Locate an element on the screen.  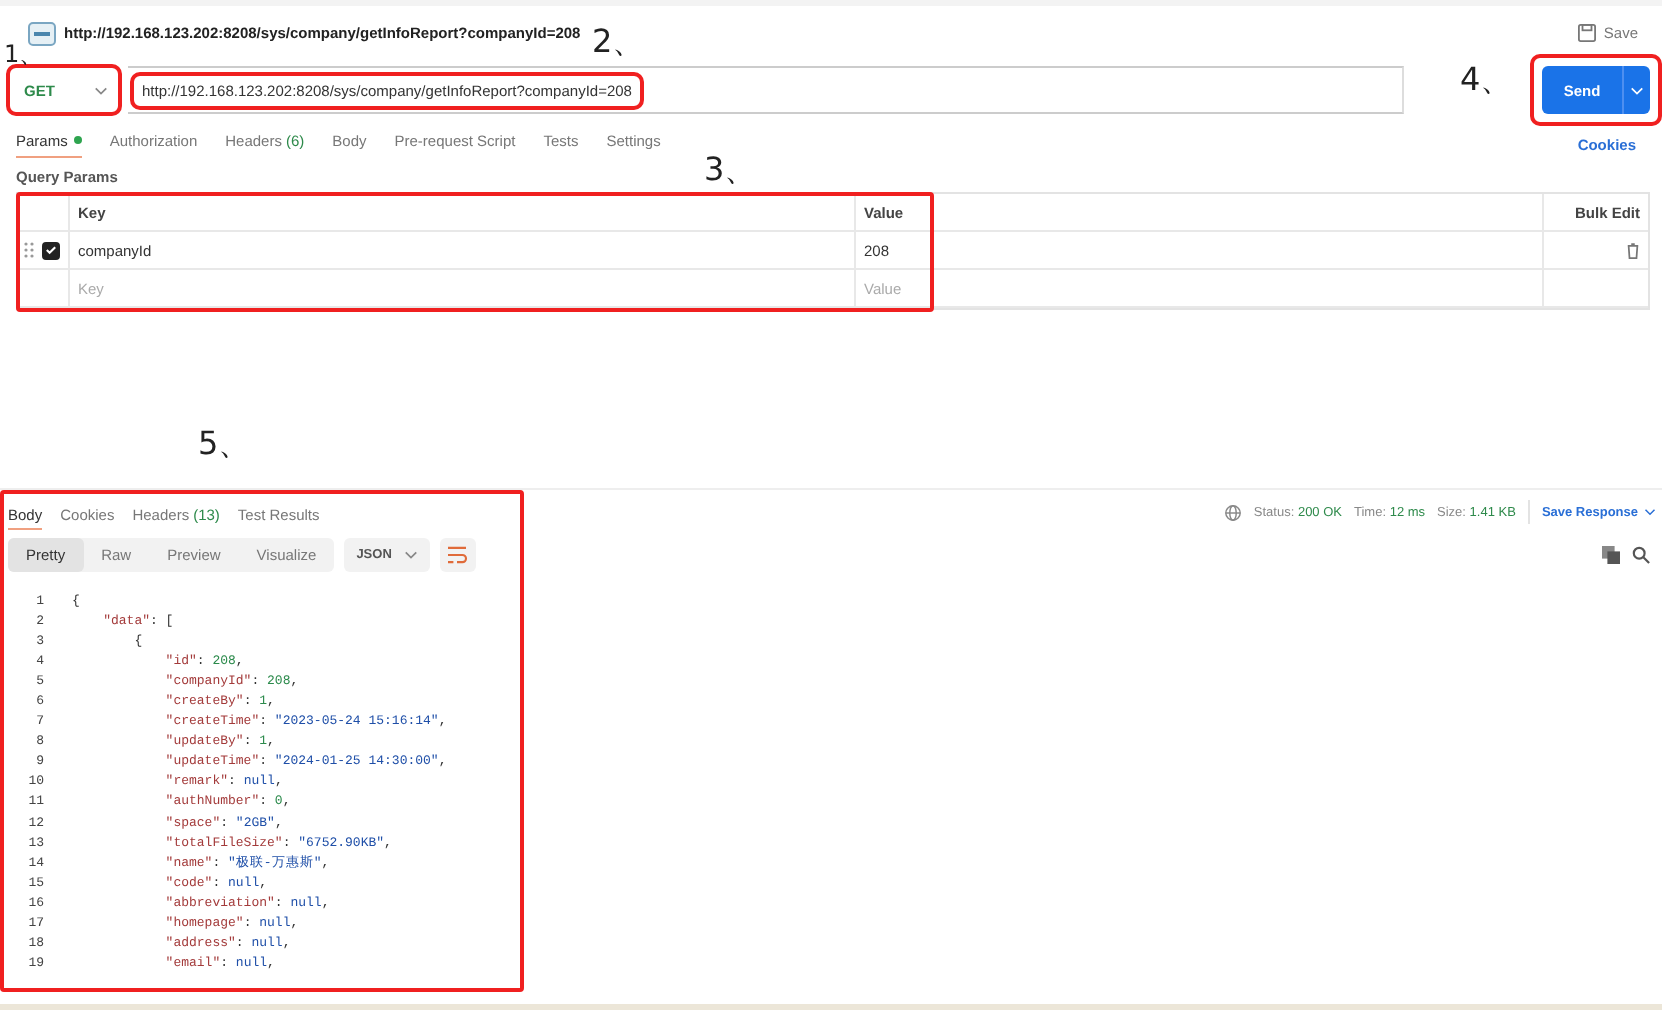
annotation-number: 5、 is located at coordinates (224, 444).